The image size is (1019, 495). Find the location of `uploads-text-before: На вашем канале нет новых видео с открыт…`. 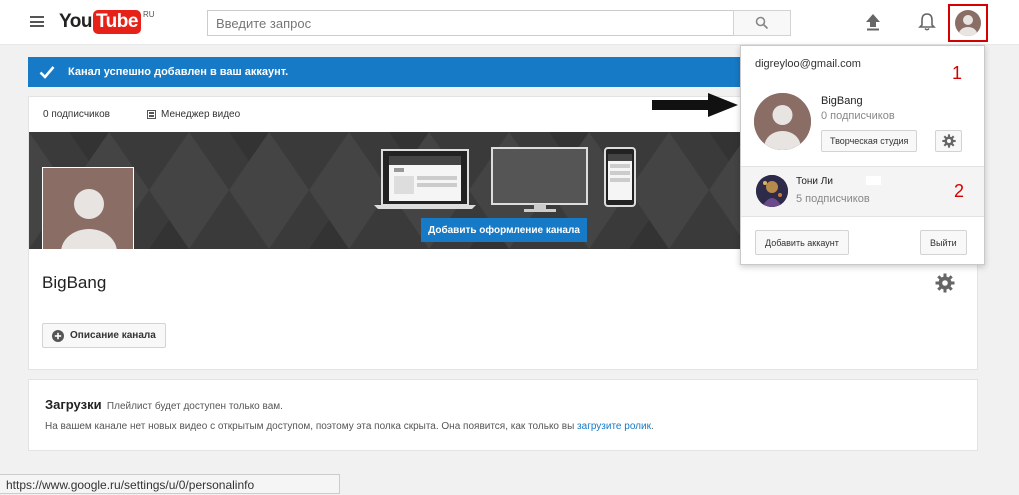

uploads-text-before: На вашем канале нет новых видео с открыт… is located at coordinates (311, 426).